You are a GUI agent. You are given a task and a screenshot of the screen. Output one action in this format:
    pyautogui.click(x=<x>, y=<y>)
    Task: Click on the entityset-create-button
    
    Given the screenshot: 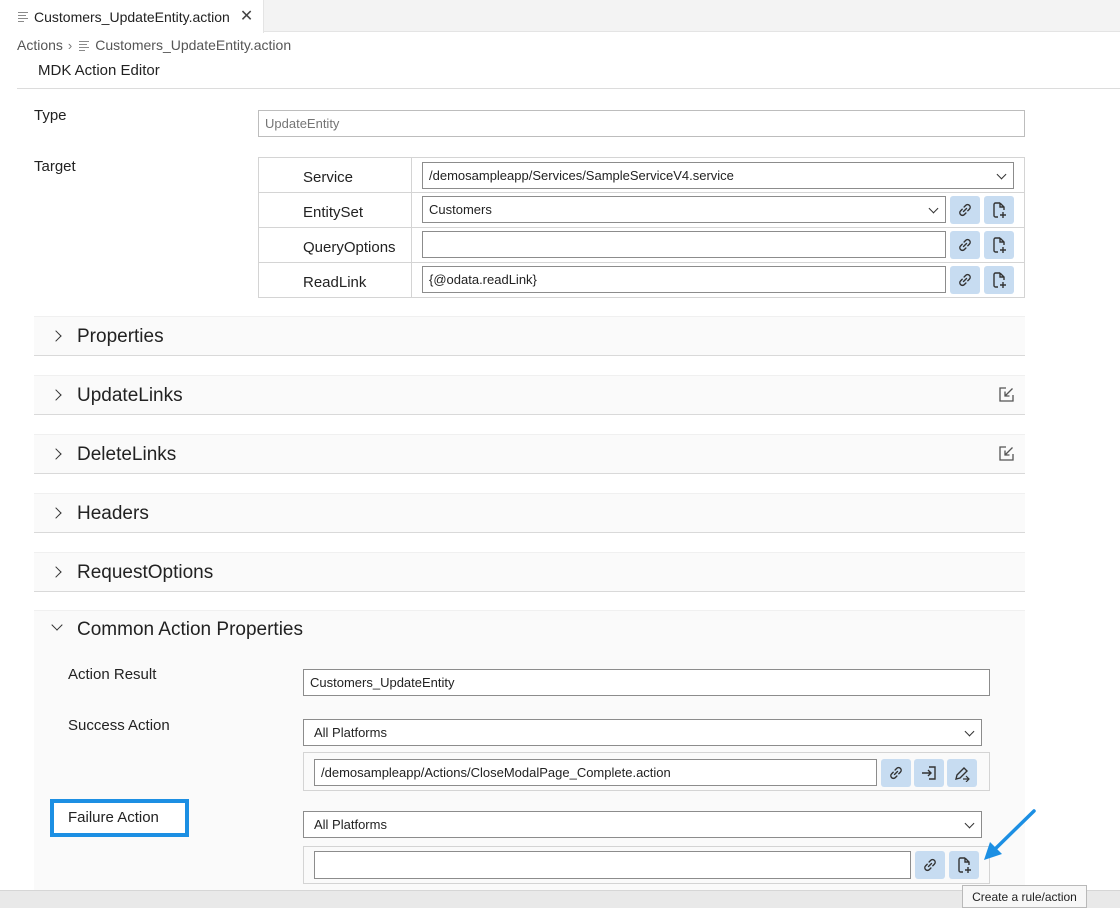 What is the action you would take?
    pyautogui.click(x=999, y=210)
    